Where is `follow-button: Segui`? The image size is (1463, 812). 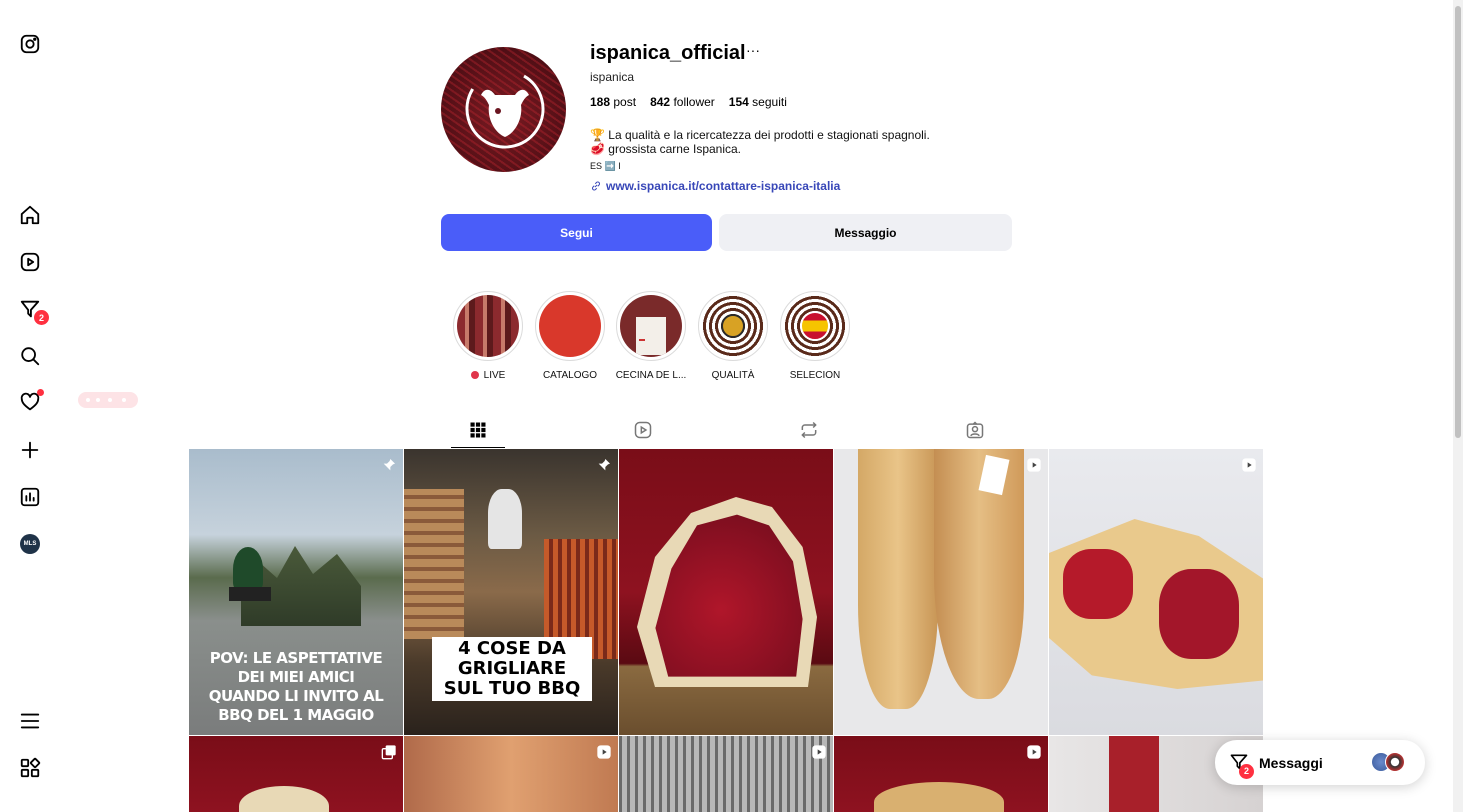 follow-button: Segui is located at coordinates (576, 232).